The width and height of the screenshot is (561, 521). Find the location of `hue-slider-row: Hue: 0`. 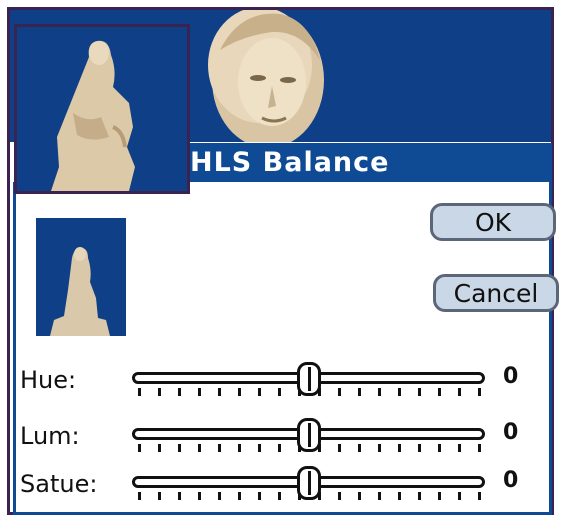

hue-slider-row: Hue: 0 is located at coordinates (285, 382).